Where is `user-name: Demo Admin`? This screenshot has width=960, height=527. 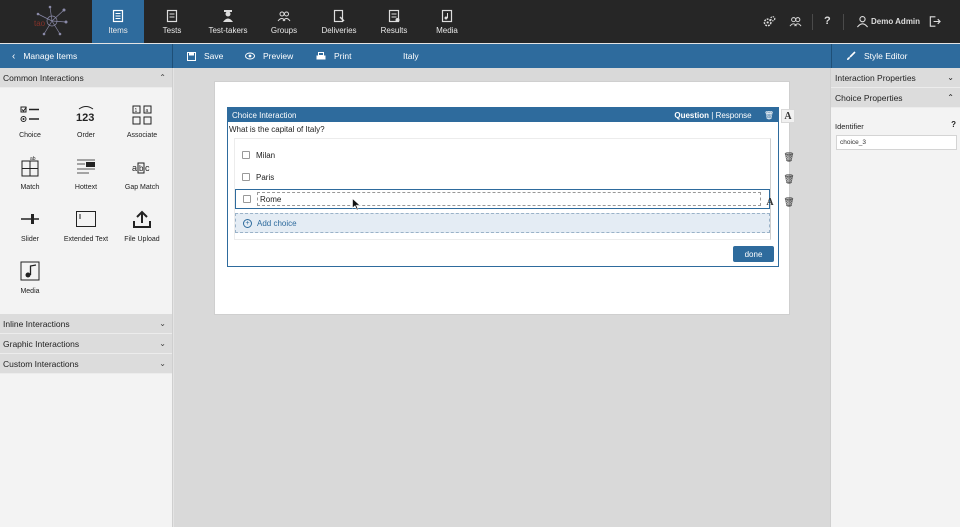 user-name: Demo Admin is located at coordinates (895, 21).